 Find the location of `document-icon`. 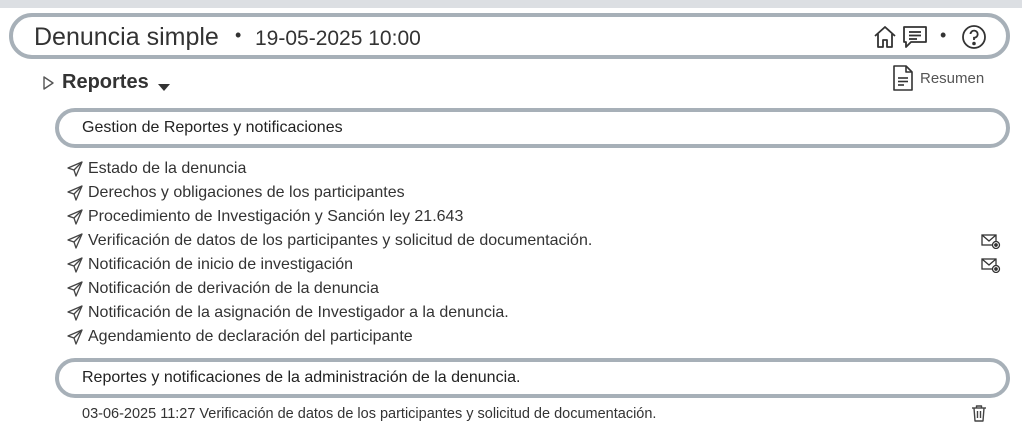

document-icon is located at coordinates (903, 78).